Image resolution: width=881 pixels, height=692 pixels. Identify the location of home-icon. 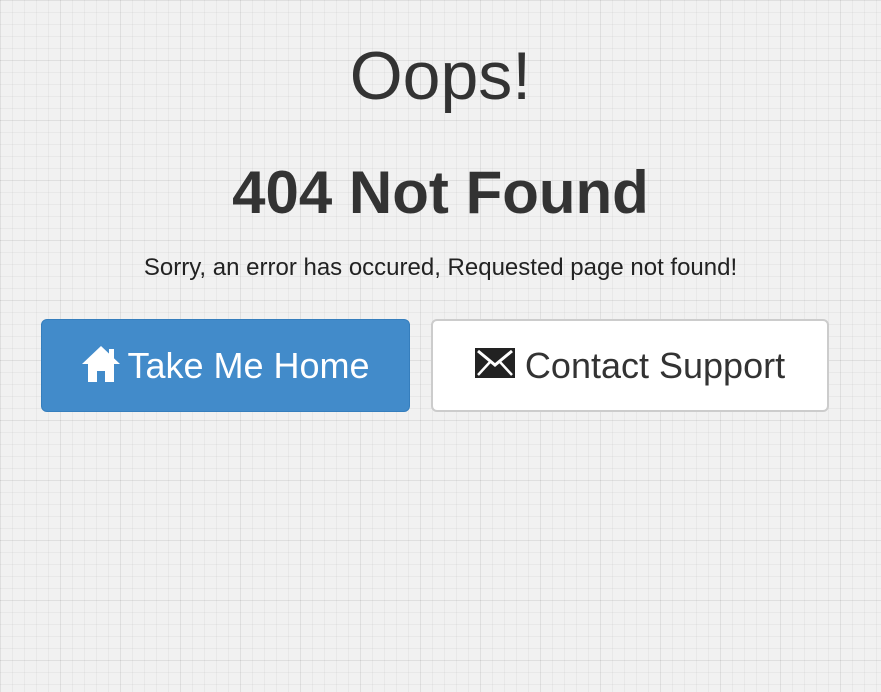
(101, 364).